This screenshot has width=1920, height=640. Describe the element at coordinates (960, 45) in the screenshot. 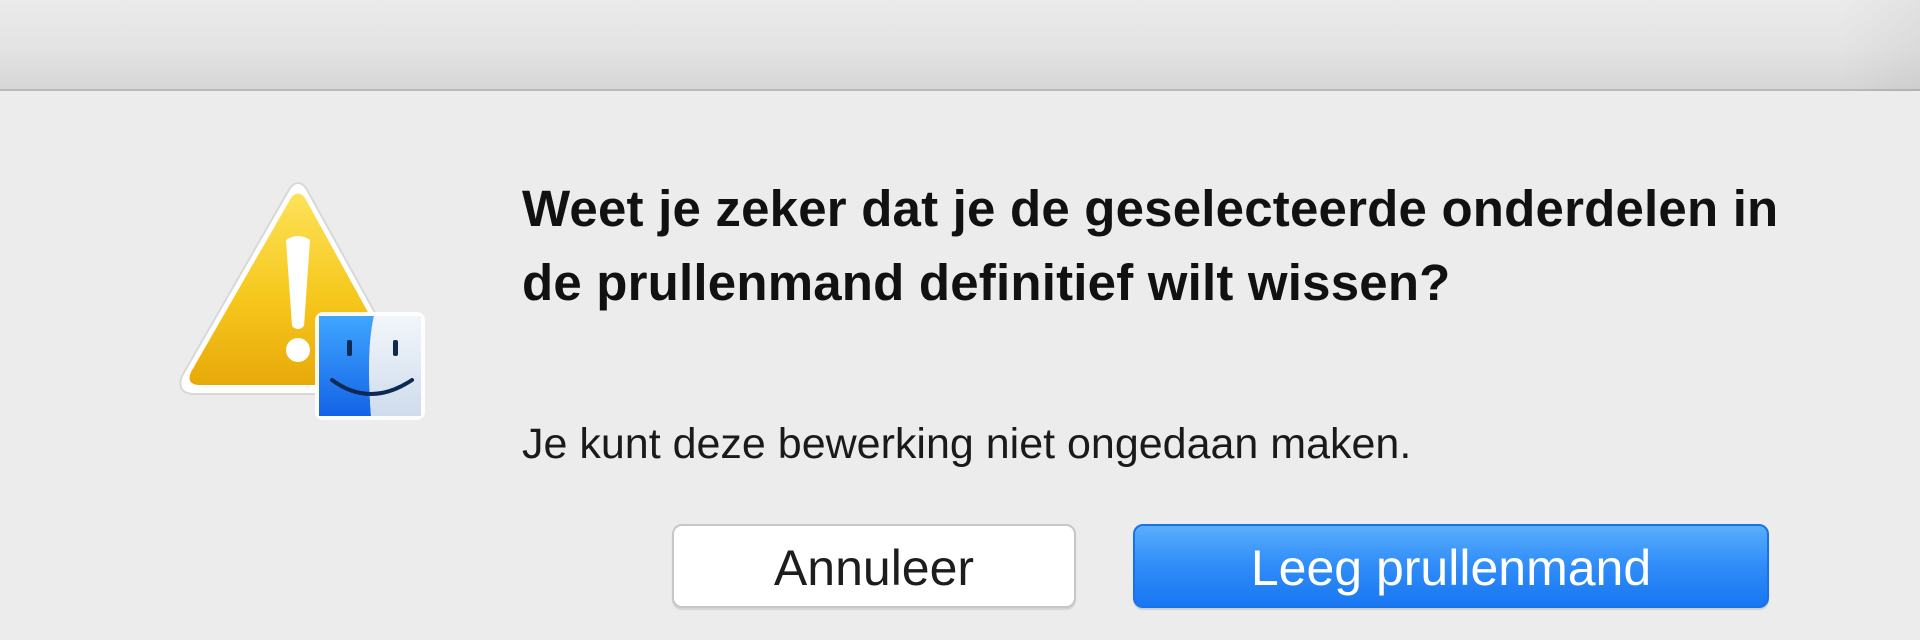

I see `window-titlebar` at that location.